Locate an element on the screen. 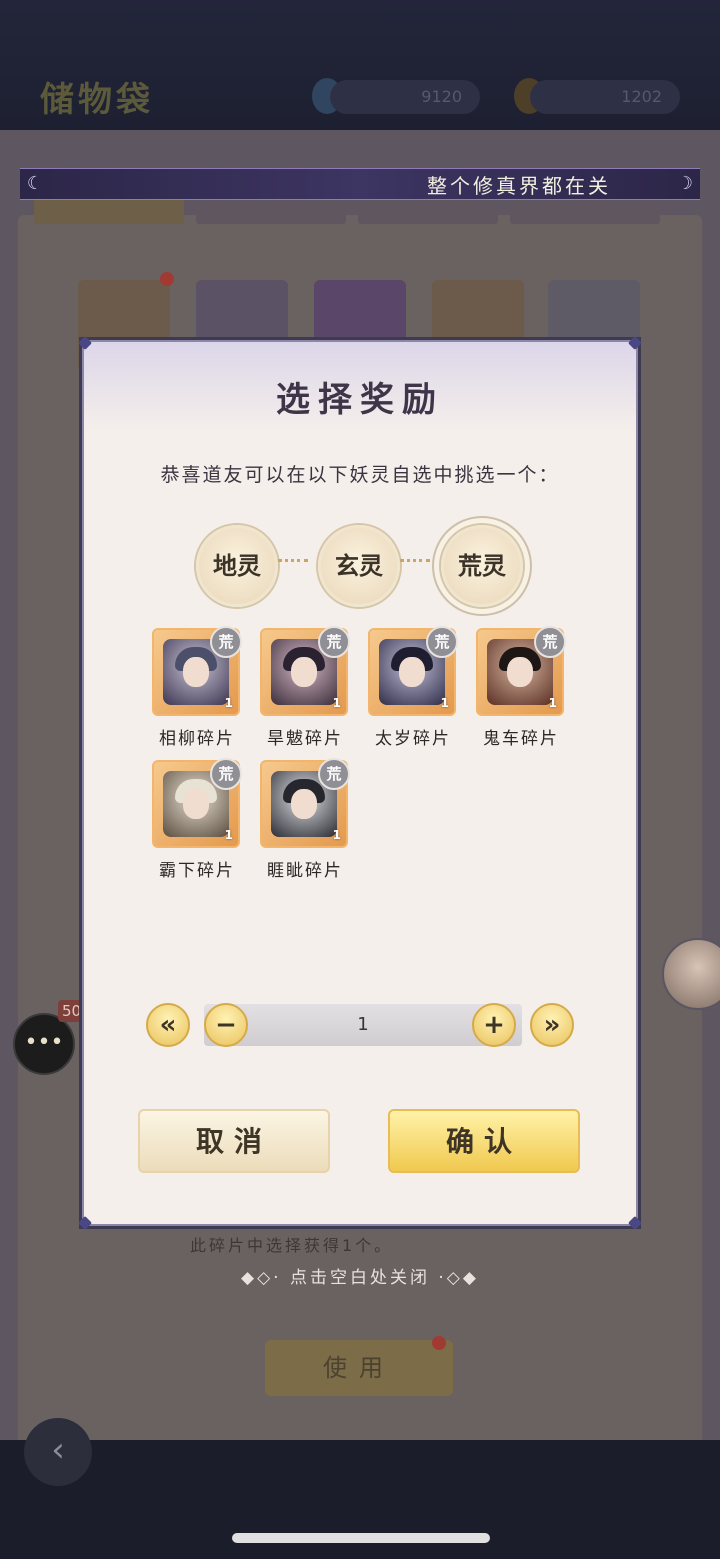 The image size is (720, 1559). reward-item: 荒 1 鬼车碎片 is located at coordinates (521, 687).